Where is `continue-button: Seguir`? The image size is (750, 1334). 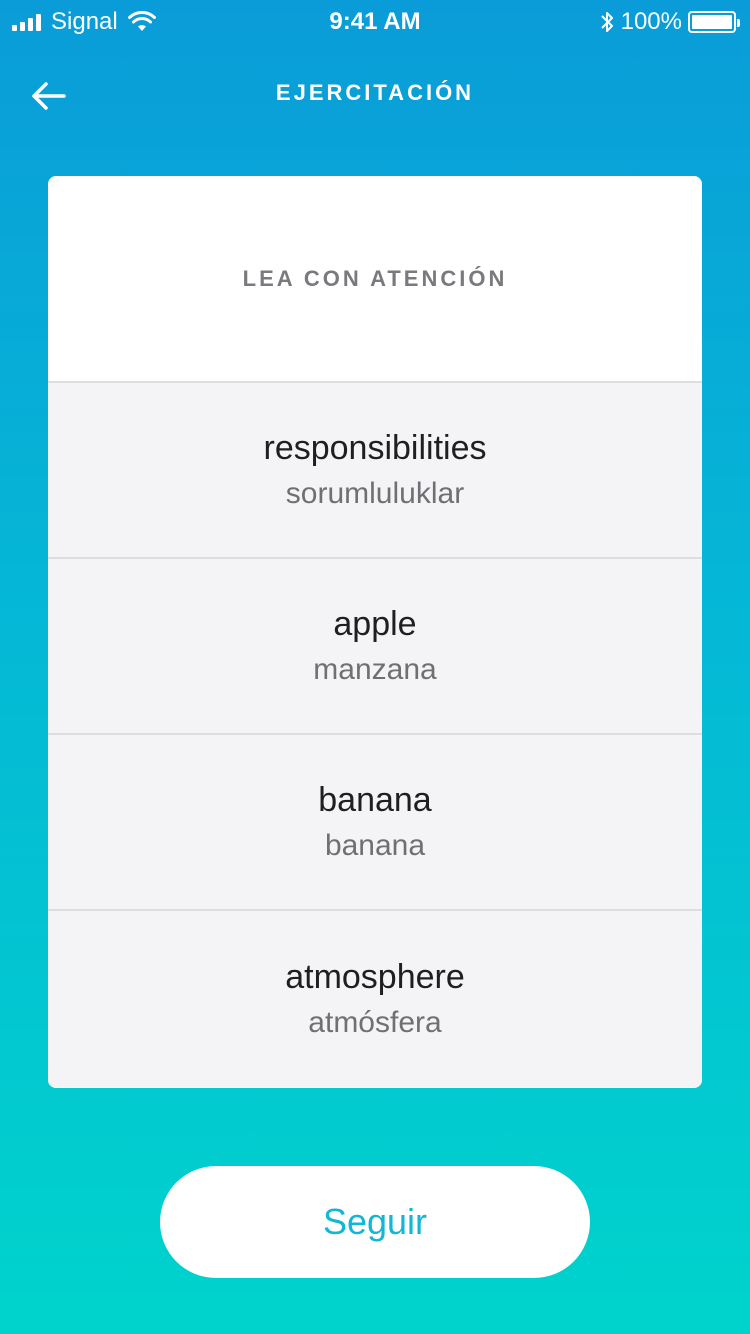
continue-button: Seguir is located at coordinates (375, 1222).